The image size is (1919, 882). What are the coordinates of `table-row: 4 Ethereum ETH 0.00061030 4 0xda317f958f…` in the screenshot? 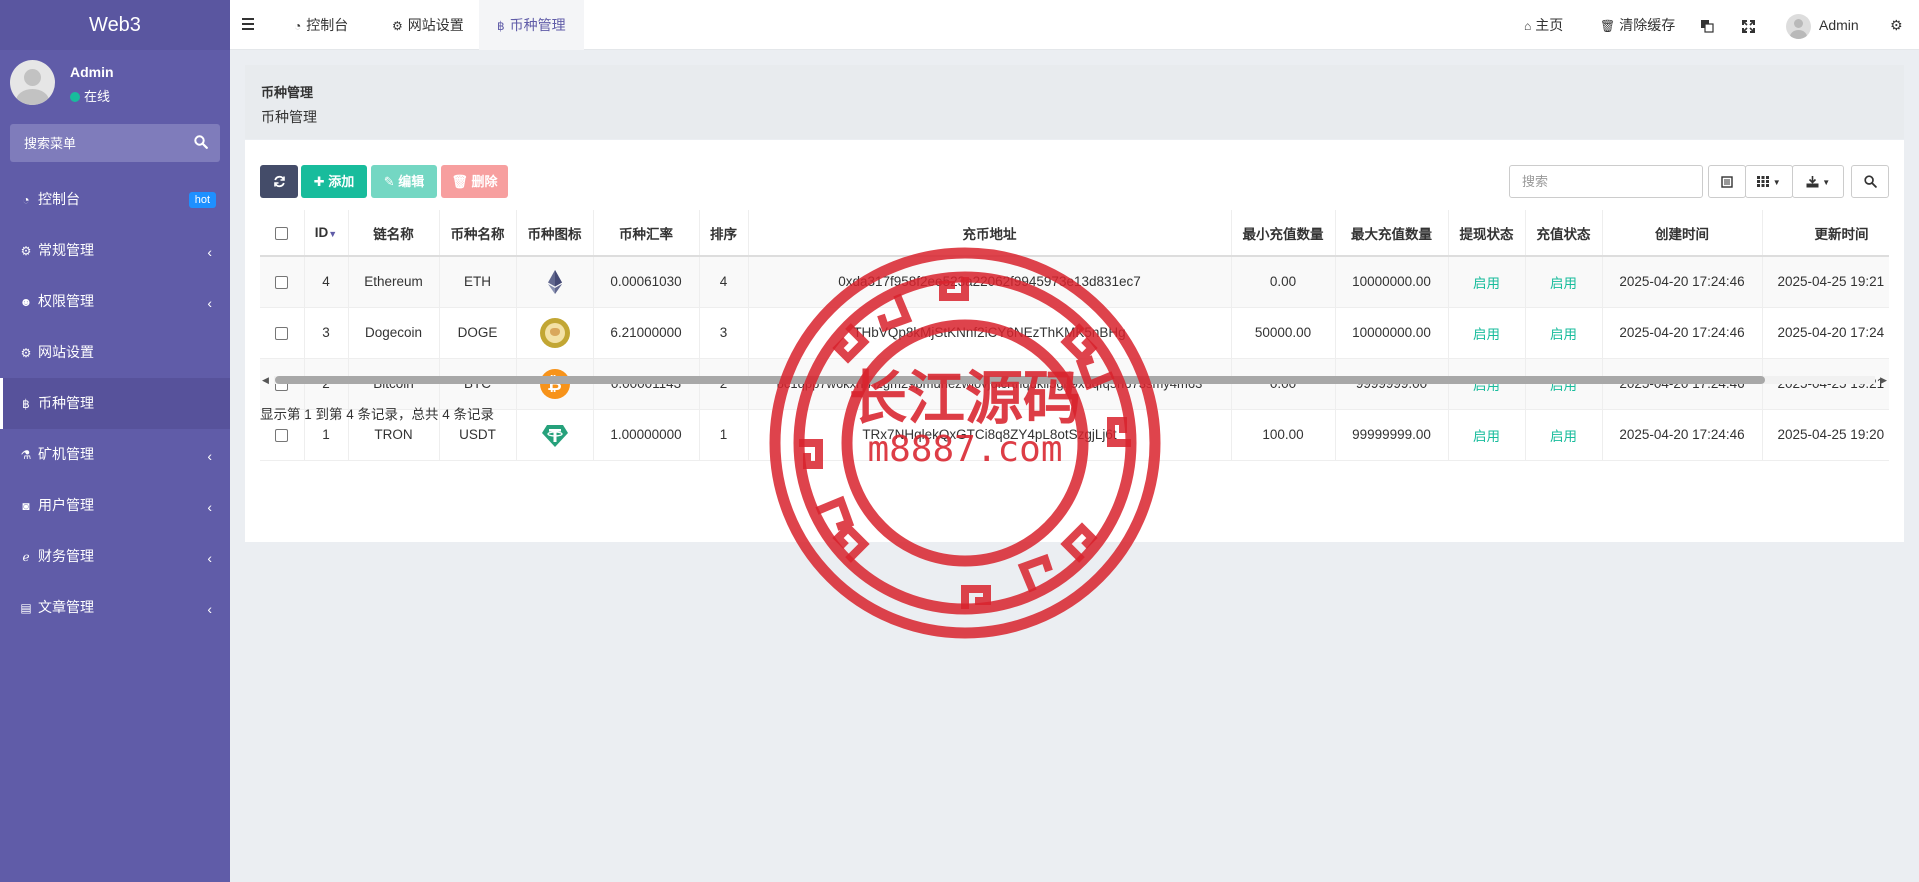 It's located at (1074, 282).